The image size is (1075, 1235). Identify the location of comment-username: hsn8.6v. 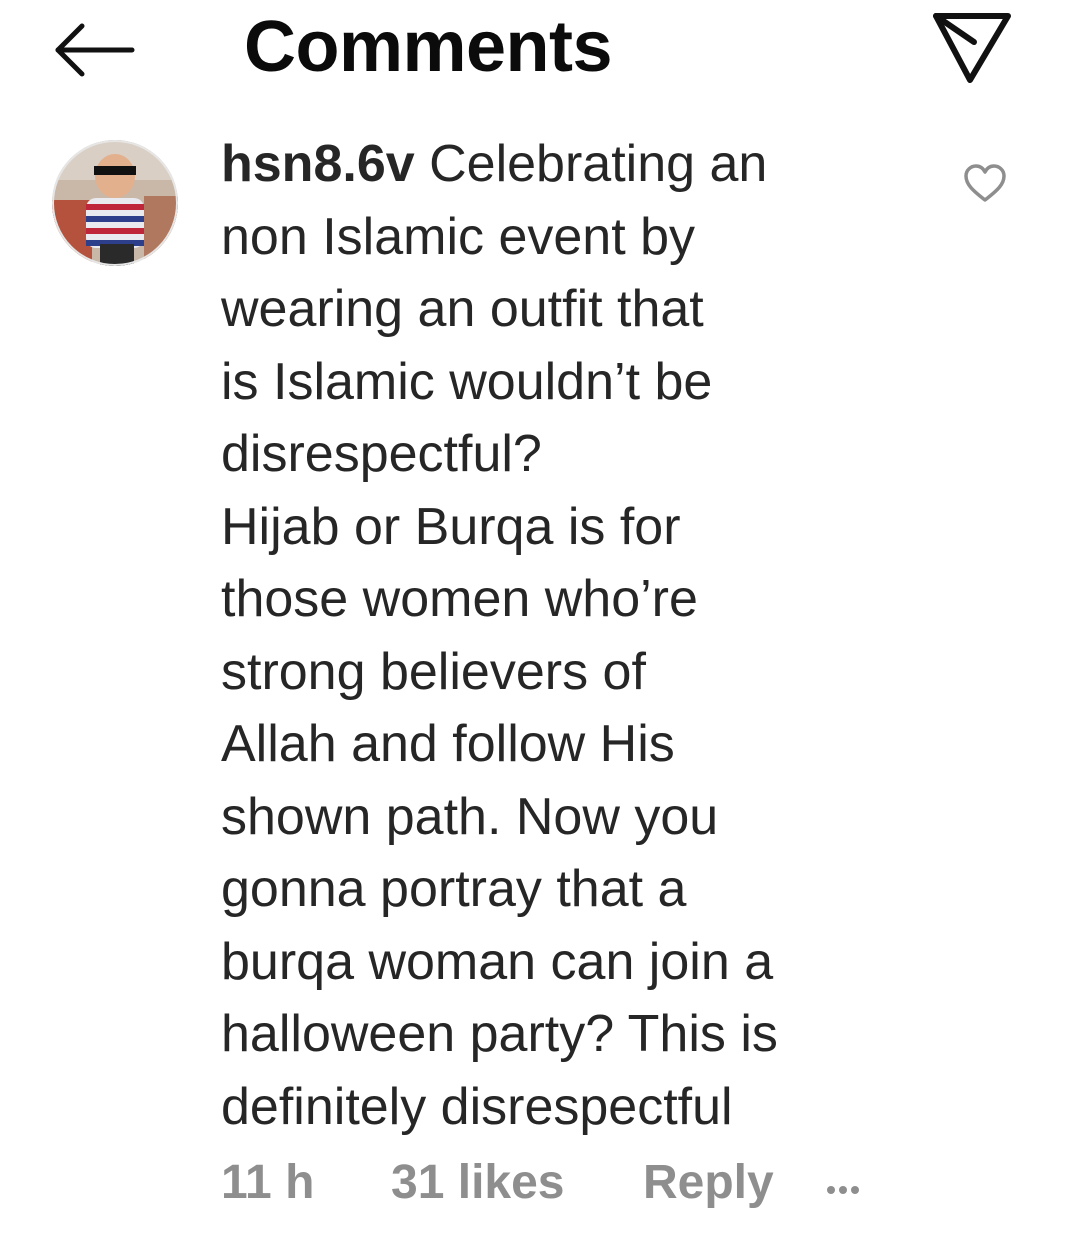
(318, 164).